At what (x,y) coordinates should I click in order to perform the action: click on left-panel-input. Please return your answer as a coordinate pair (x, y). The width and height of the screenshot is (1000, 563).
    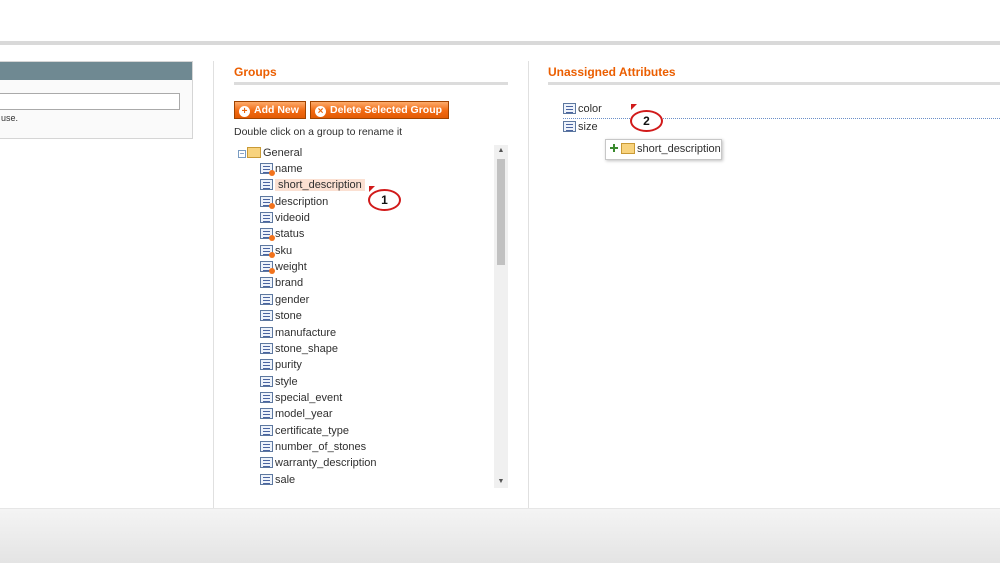
    Looking at the image, I should click on (90, 101).